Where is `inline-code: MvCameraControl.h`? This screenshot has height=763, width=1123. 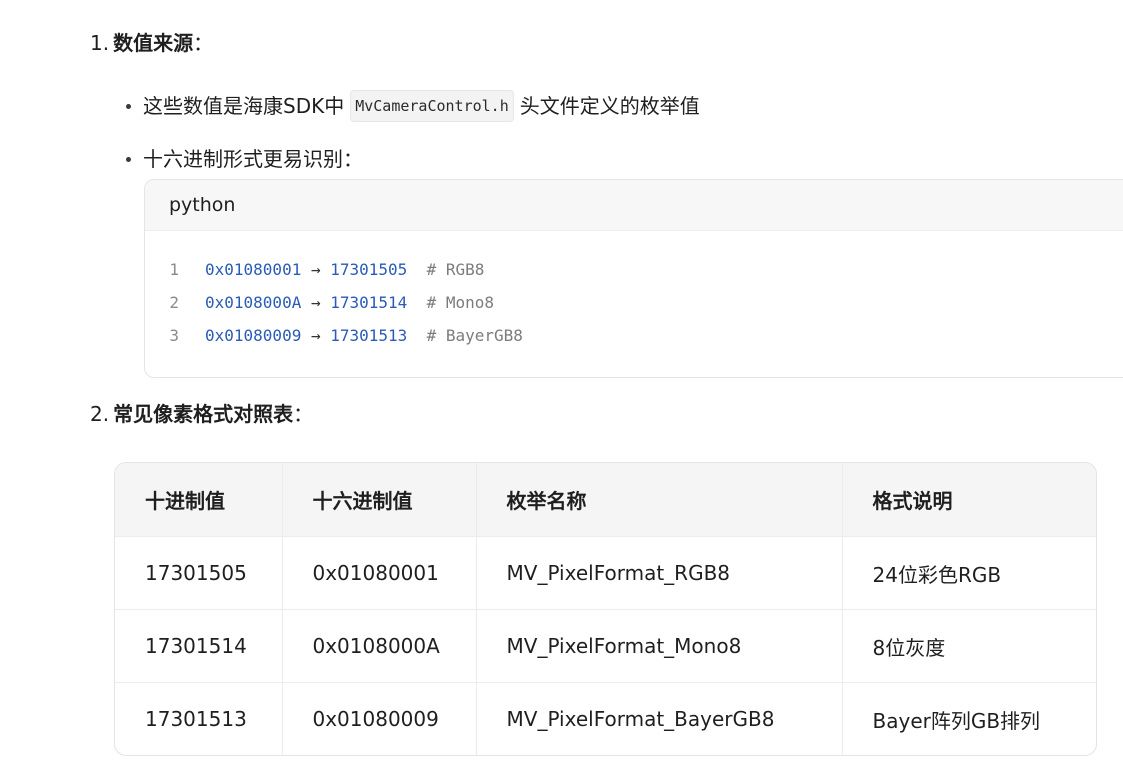 inline-code: MvCameraControl.h is located at coordinates (432, 106).